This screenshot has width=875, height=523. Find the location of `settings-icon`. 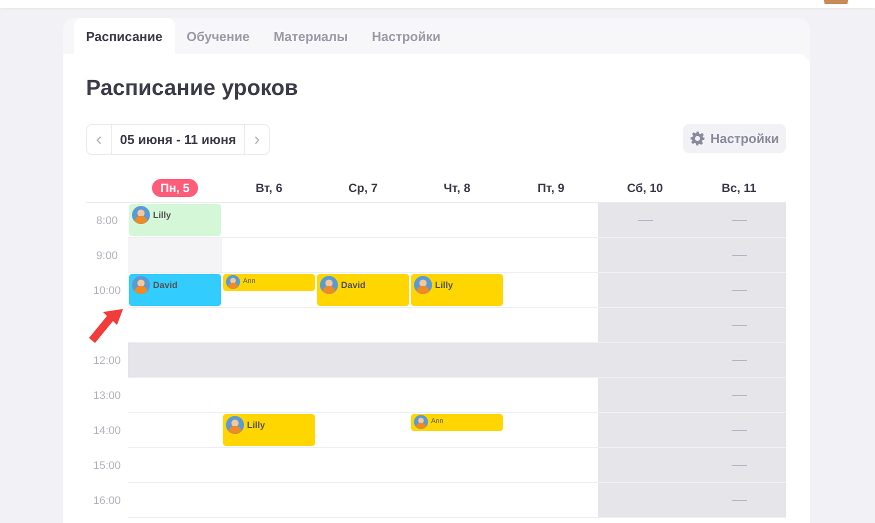

settings-icon is located at coordinates (698, 138).